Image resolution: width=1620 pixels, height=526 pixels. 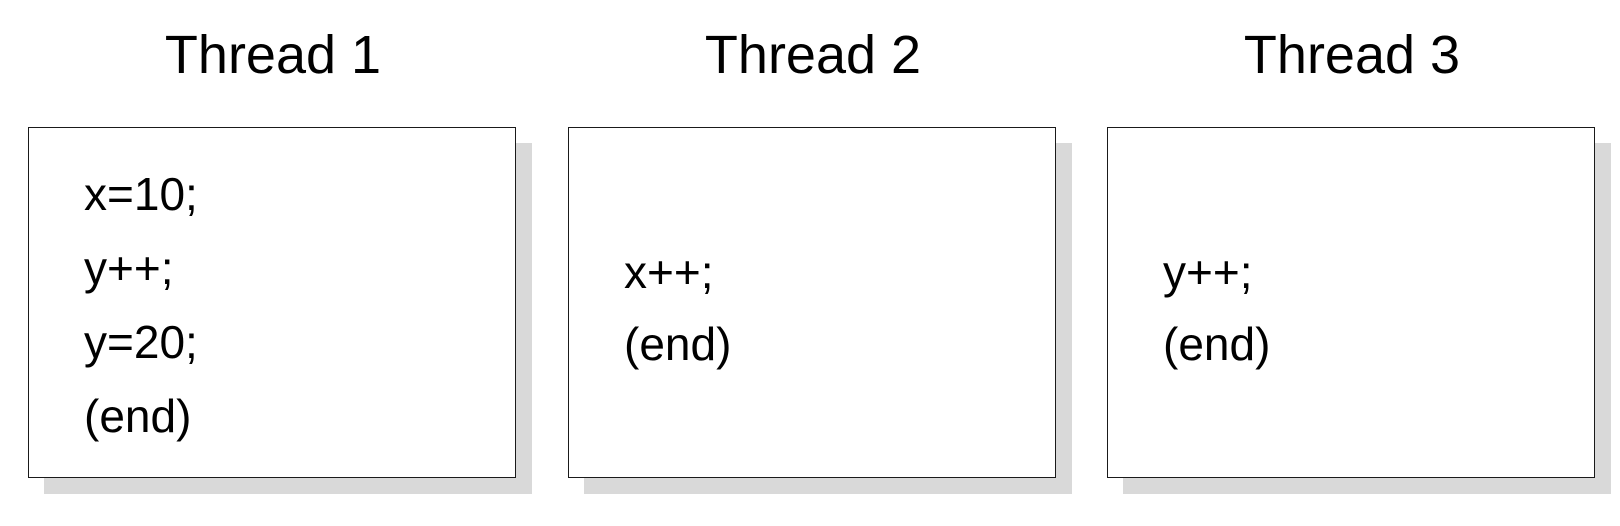 I want to click on thread-1-title: Thread 1, so click(x=273, y=55).